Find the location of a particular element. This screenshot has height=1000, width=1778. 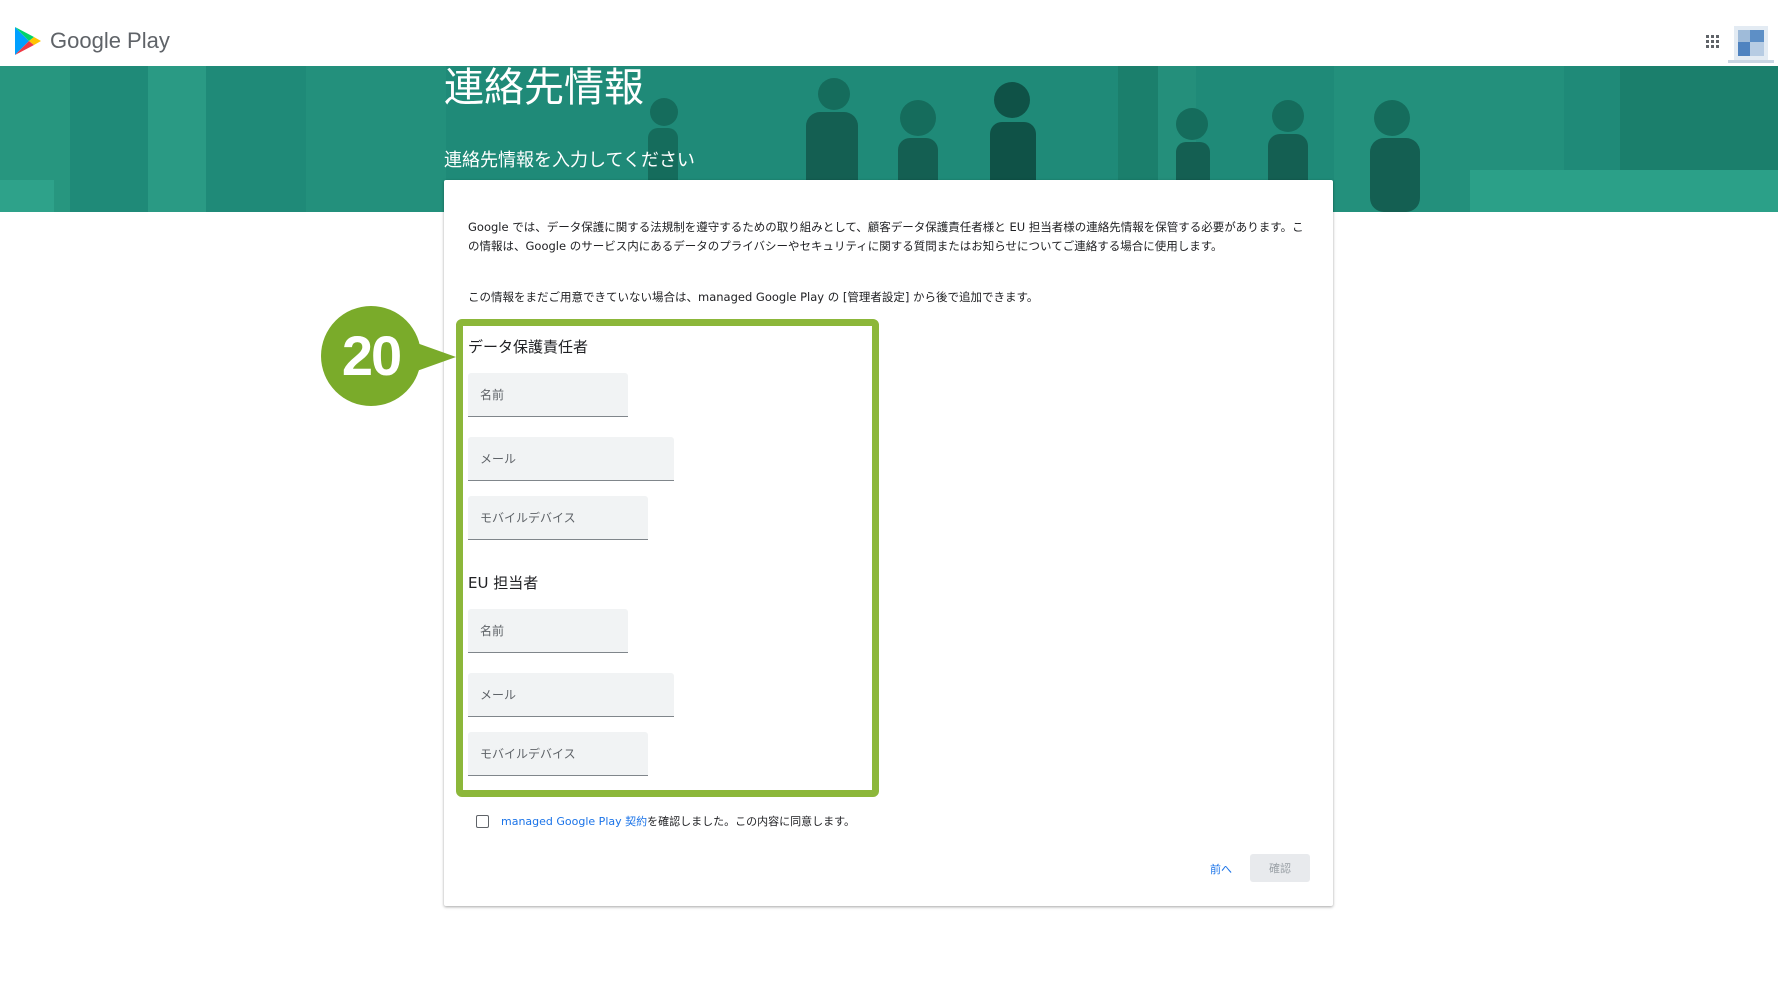

eu-name-input is located at coordinates (548, 630).